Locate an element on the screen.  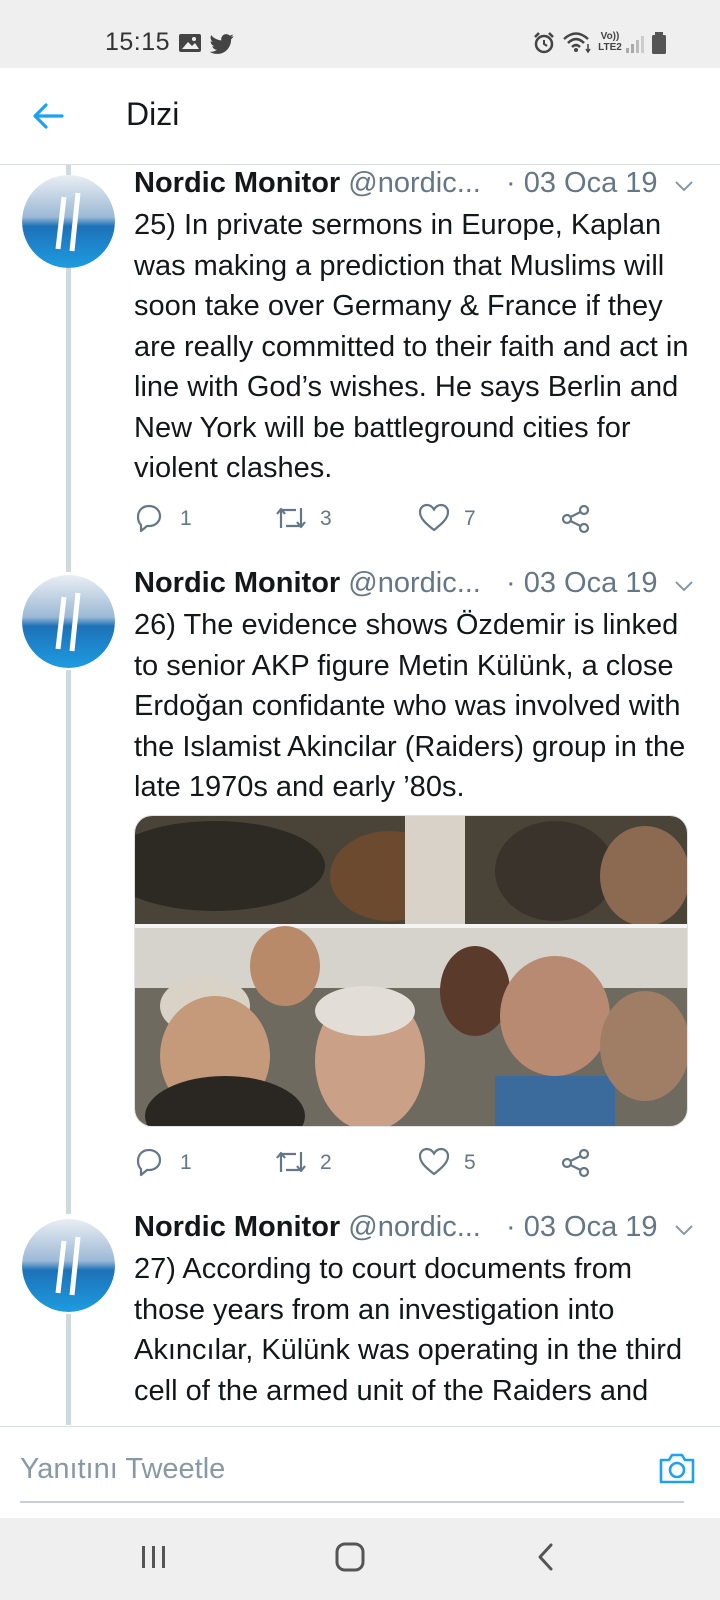
alarm-icon is located at coordinates (544, 43).